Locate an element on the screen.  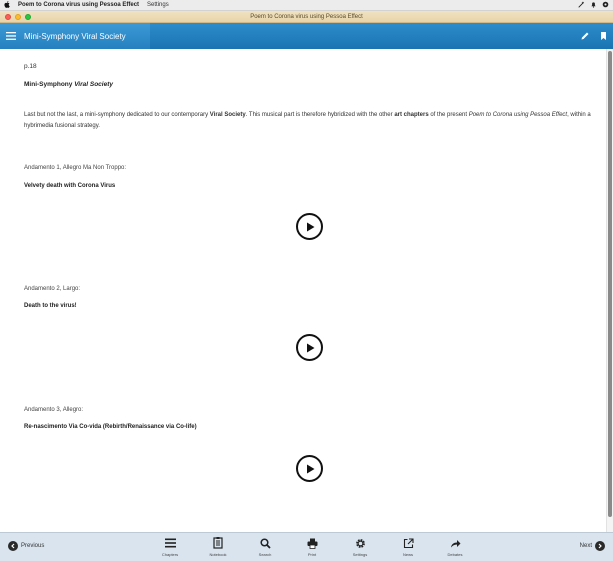
external-link-icon is located at coordinates (408, 543).